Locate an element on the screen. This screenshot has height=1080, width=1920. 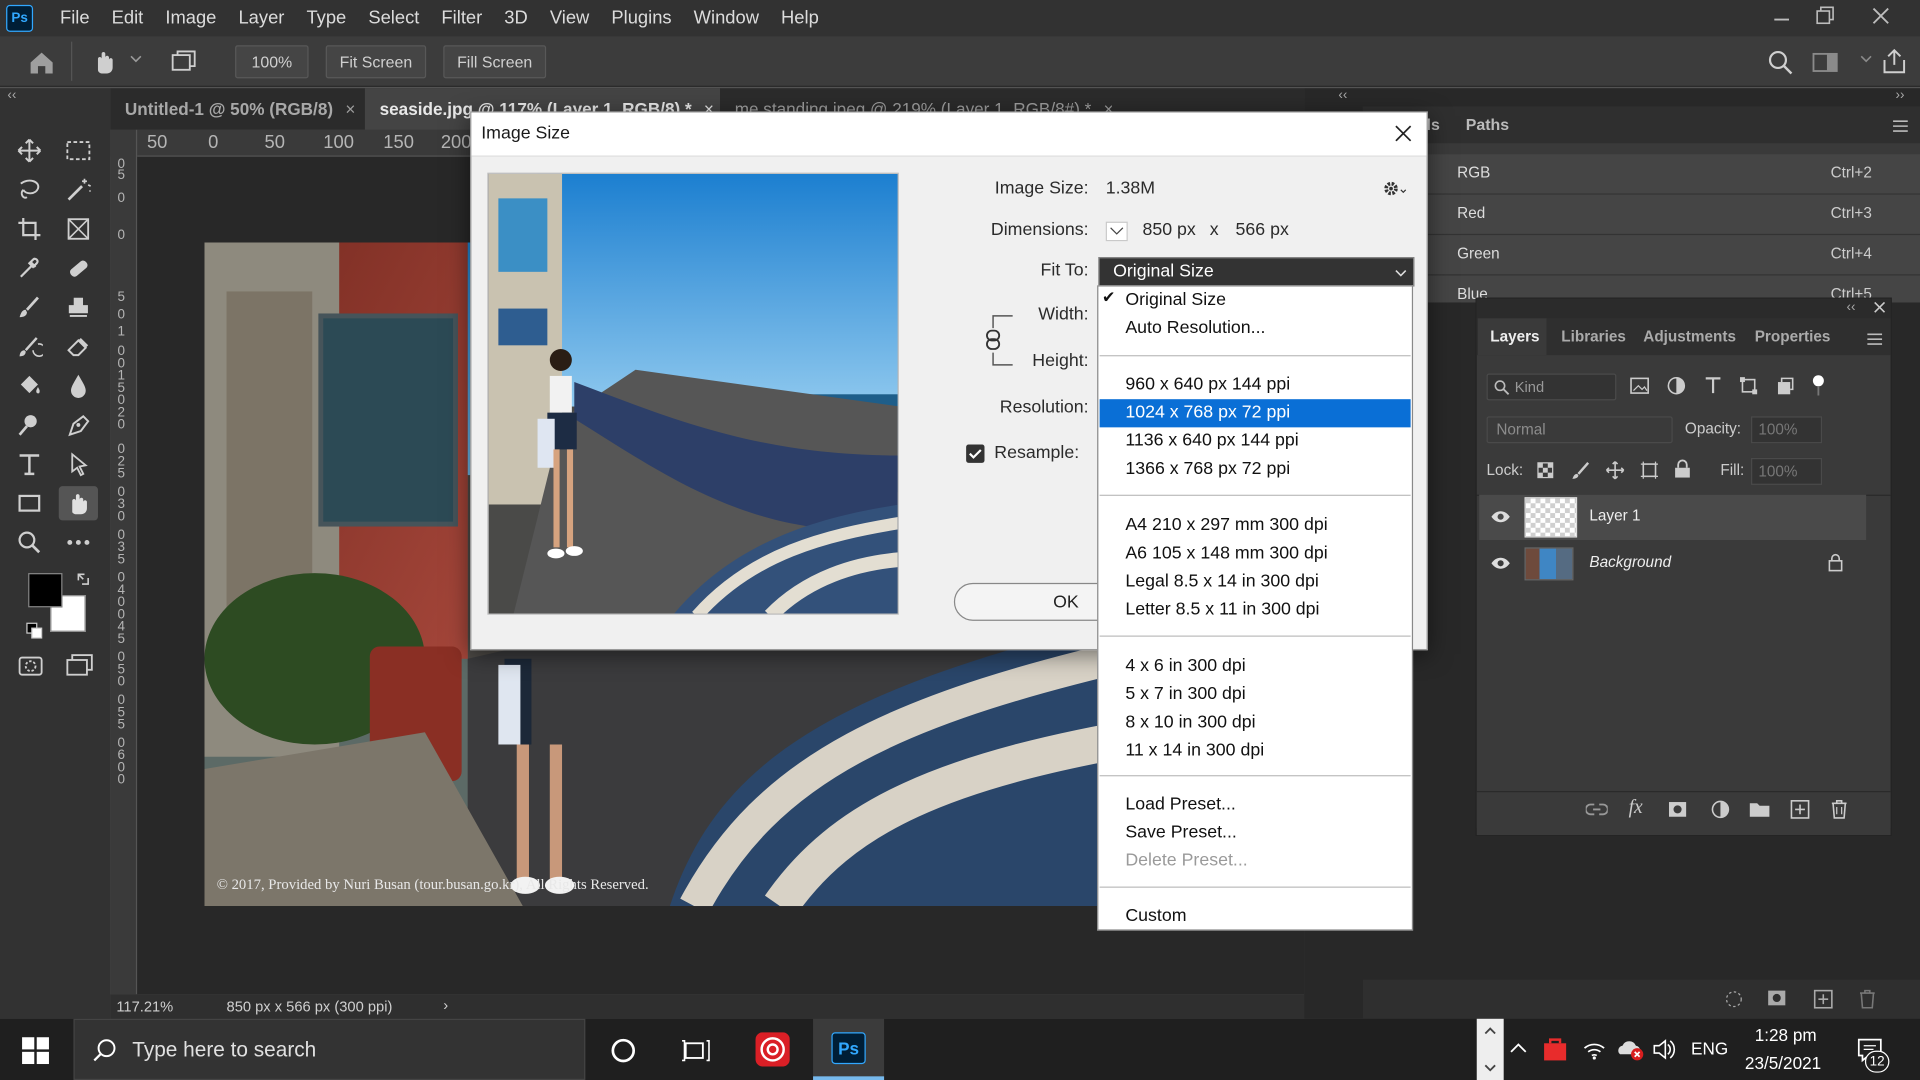
marquee-tool-icon is located at coordinates (78, 150).